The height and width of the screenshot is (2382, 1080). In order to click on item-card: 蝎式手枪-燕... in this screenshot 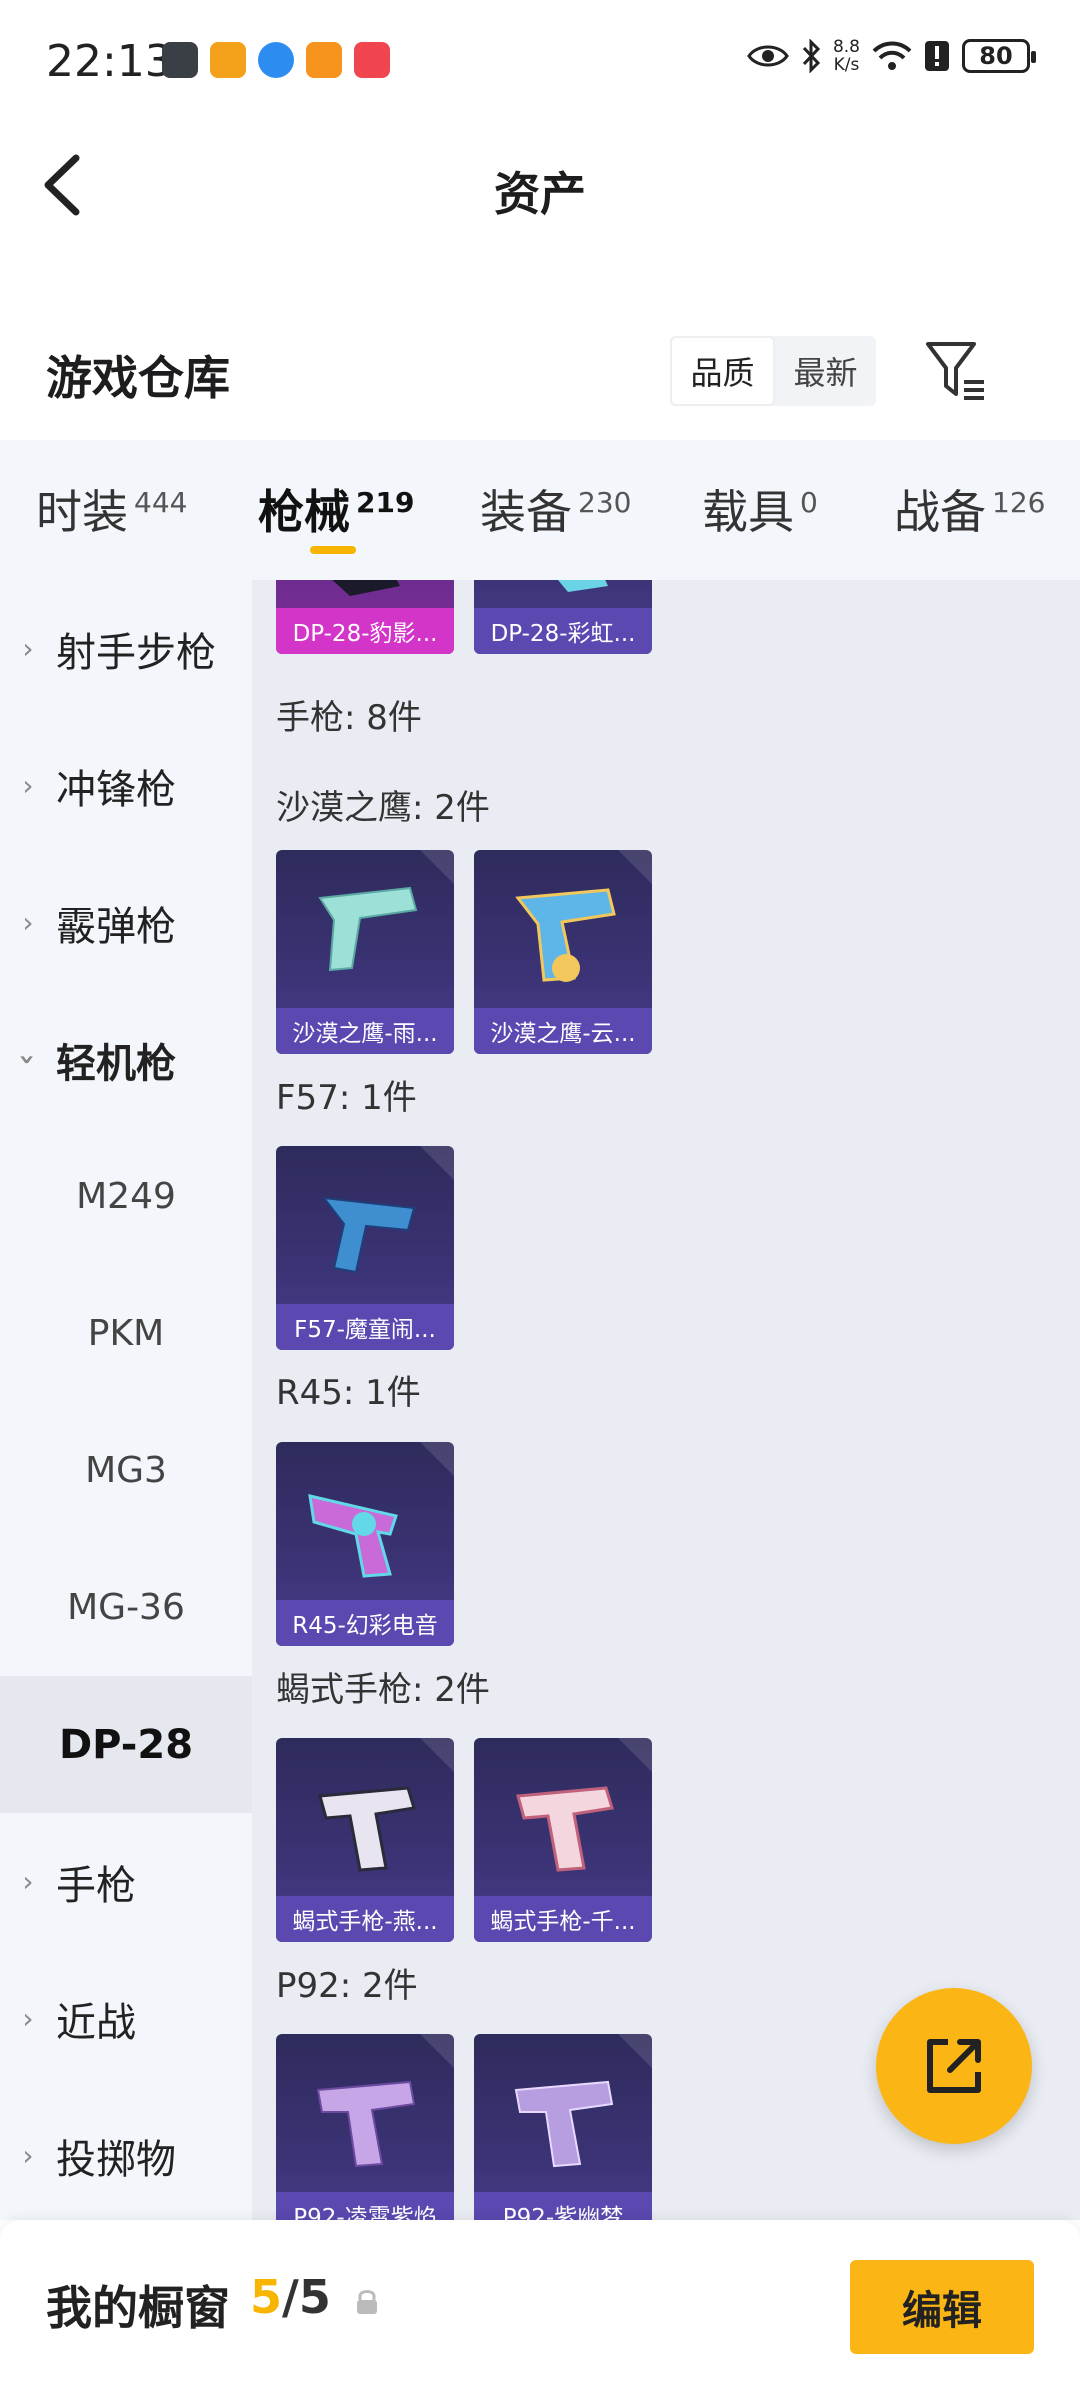, I will do `click(365, 1840)`.